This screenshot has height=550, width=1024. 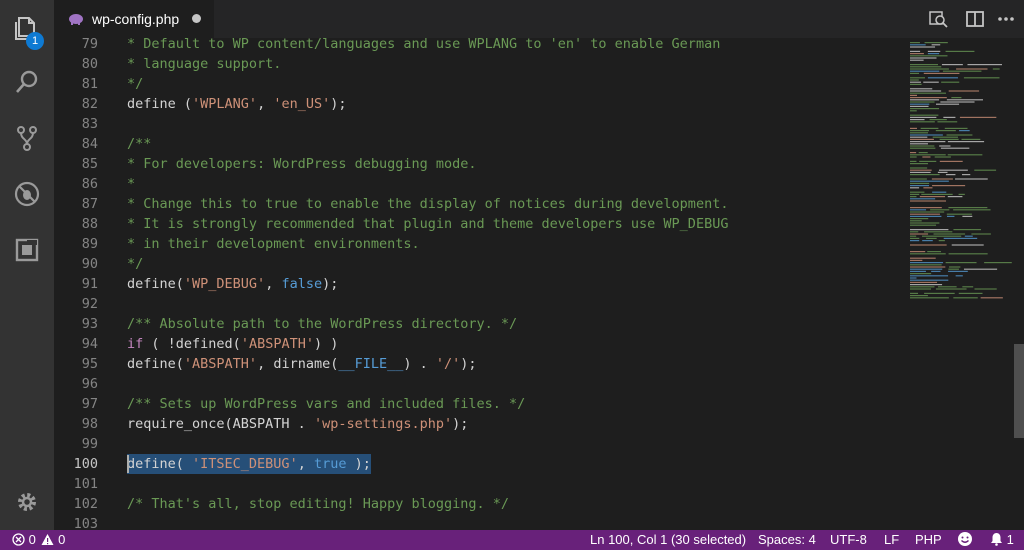 I want to click on search-icon, so click(x=27, y=81).